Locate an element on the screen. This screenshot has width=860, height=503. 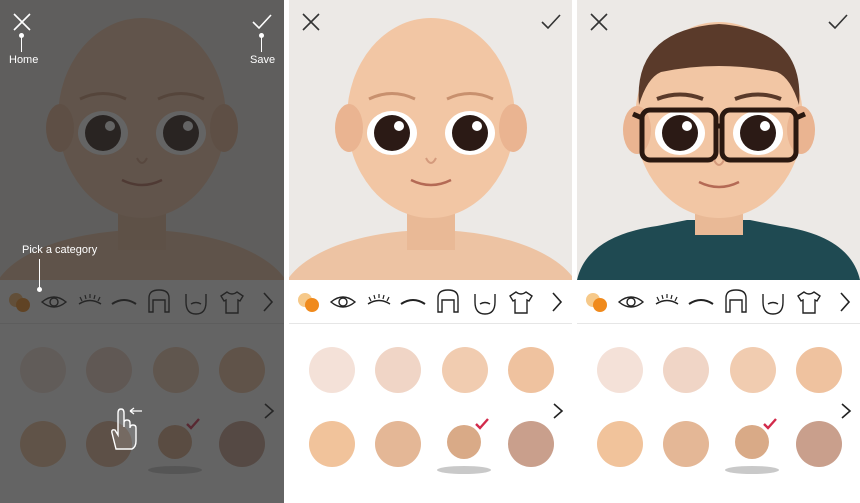
category-tip-label: Pick a category is located at coordinates (60, 250).